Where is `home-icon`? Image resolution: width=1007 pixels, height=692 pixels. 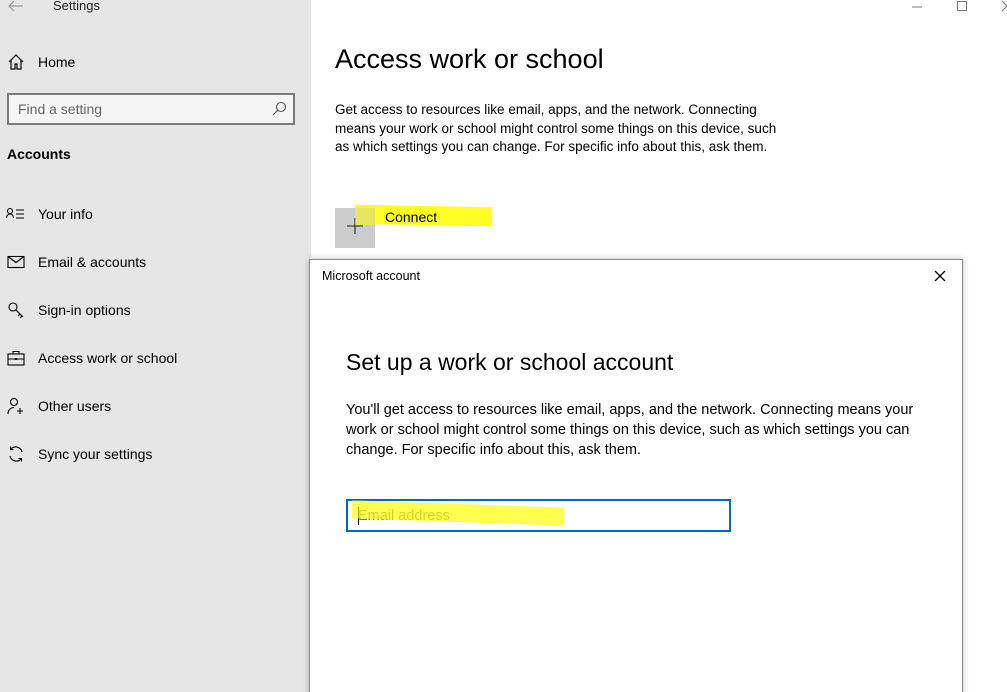 home-icon is located at coordinates (16, 62).